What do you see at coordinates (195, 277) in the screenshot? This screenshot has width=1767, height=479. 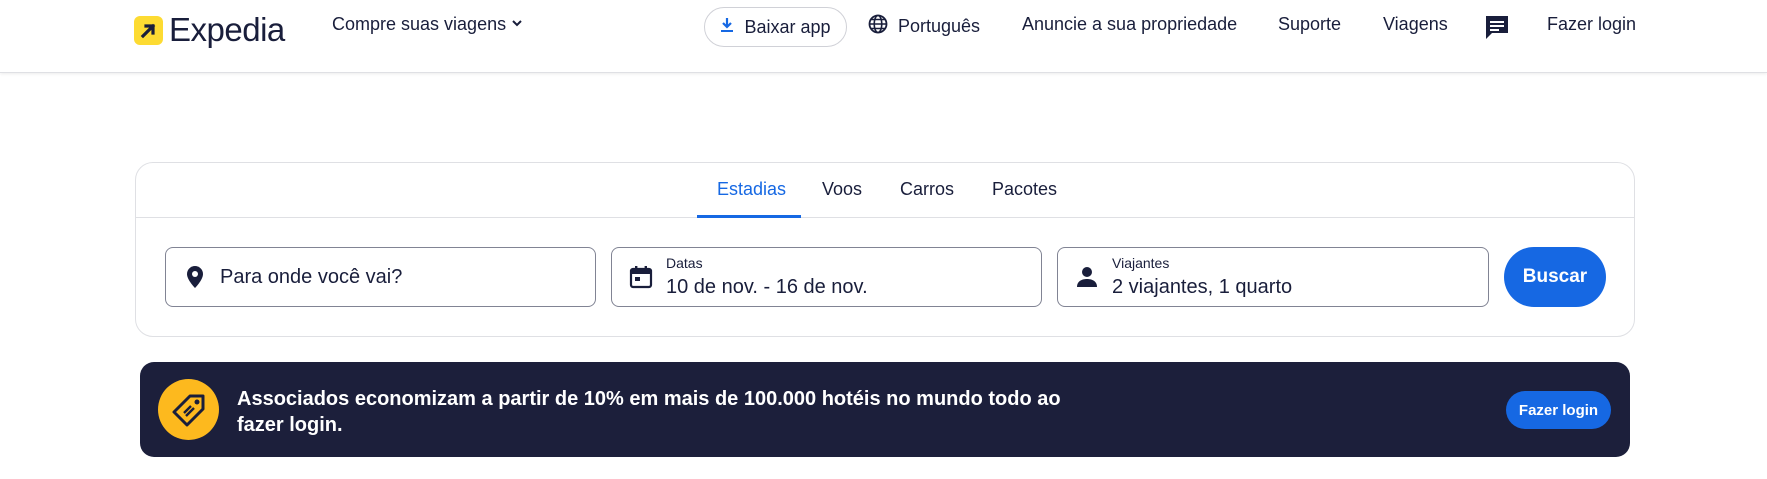 I see `location-pin-icon` at bounding box center [195, 277].